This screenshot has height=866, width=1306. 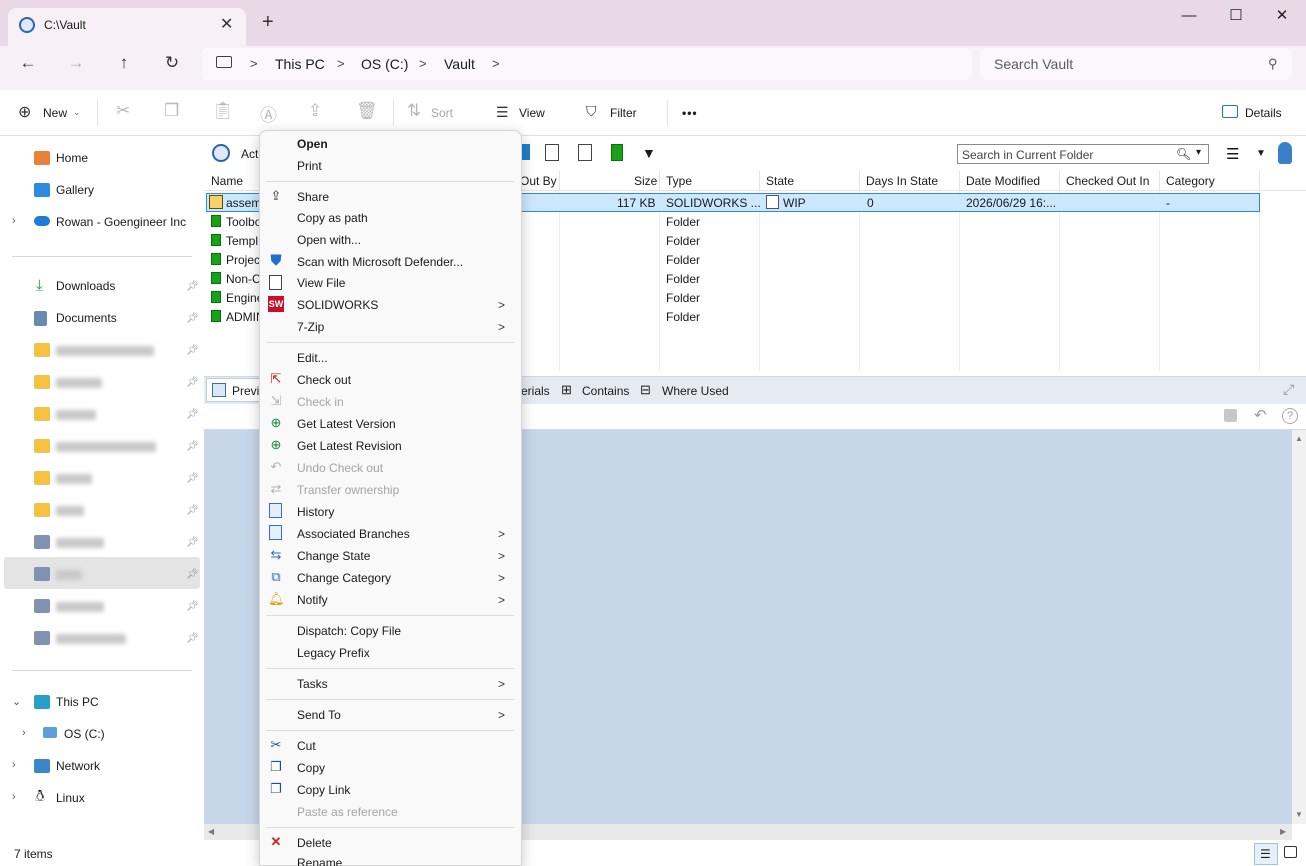 What do you see at coordinates (300, 64) in the screenshot?
I see `breadcrumb-this-pc: This PC` at bounding box center [300, 64].